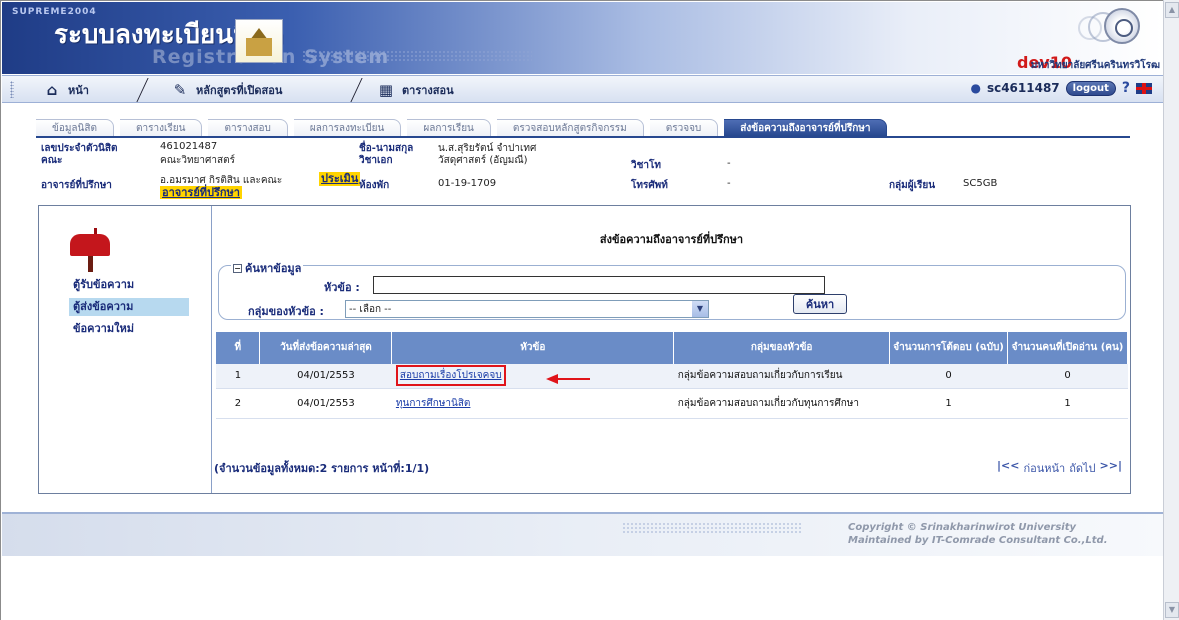 This screenshot has width=1179, height=620. Describe the element at coordinates (433, 403) in the screenshot. I see `subject-link: ทุนการศึกษานิสิต` at that location.